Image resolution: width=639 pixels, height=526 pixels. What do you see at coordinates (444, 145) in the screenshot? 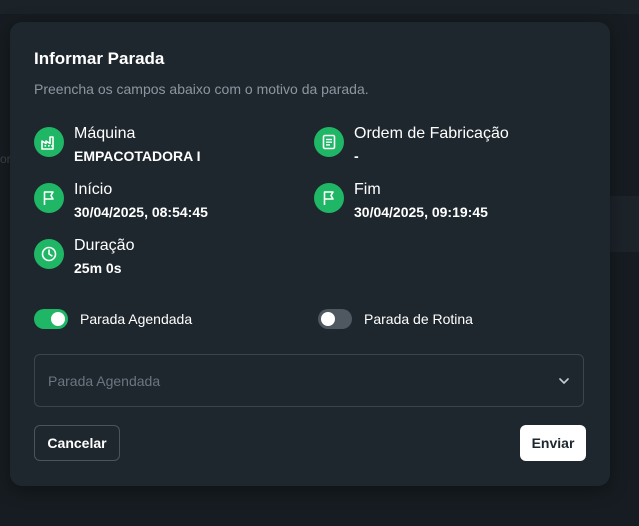
I see `order-info: Ordem de Fabricação -` at bounding box center [444, 145].